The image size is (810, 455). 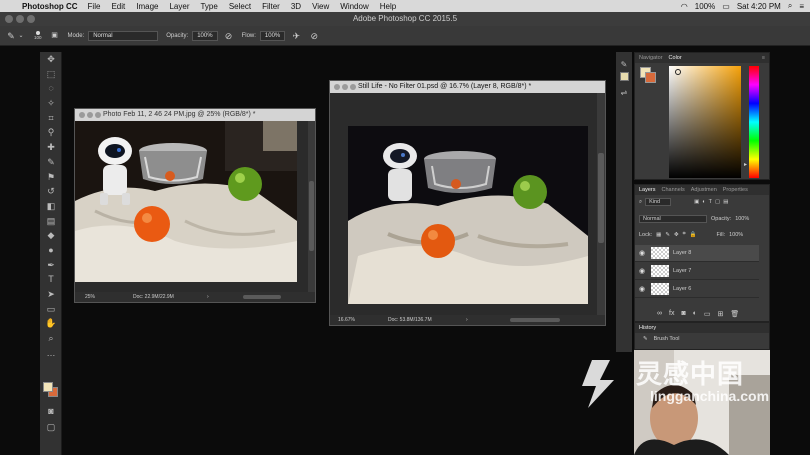 What do you see at coordinates (725, 202) in the screenshot?
I see `filter-smart-icon: ▤` at bounding box center [725, 202].